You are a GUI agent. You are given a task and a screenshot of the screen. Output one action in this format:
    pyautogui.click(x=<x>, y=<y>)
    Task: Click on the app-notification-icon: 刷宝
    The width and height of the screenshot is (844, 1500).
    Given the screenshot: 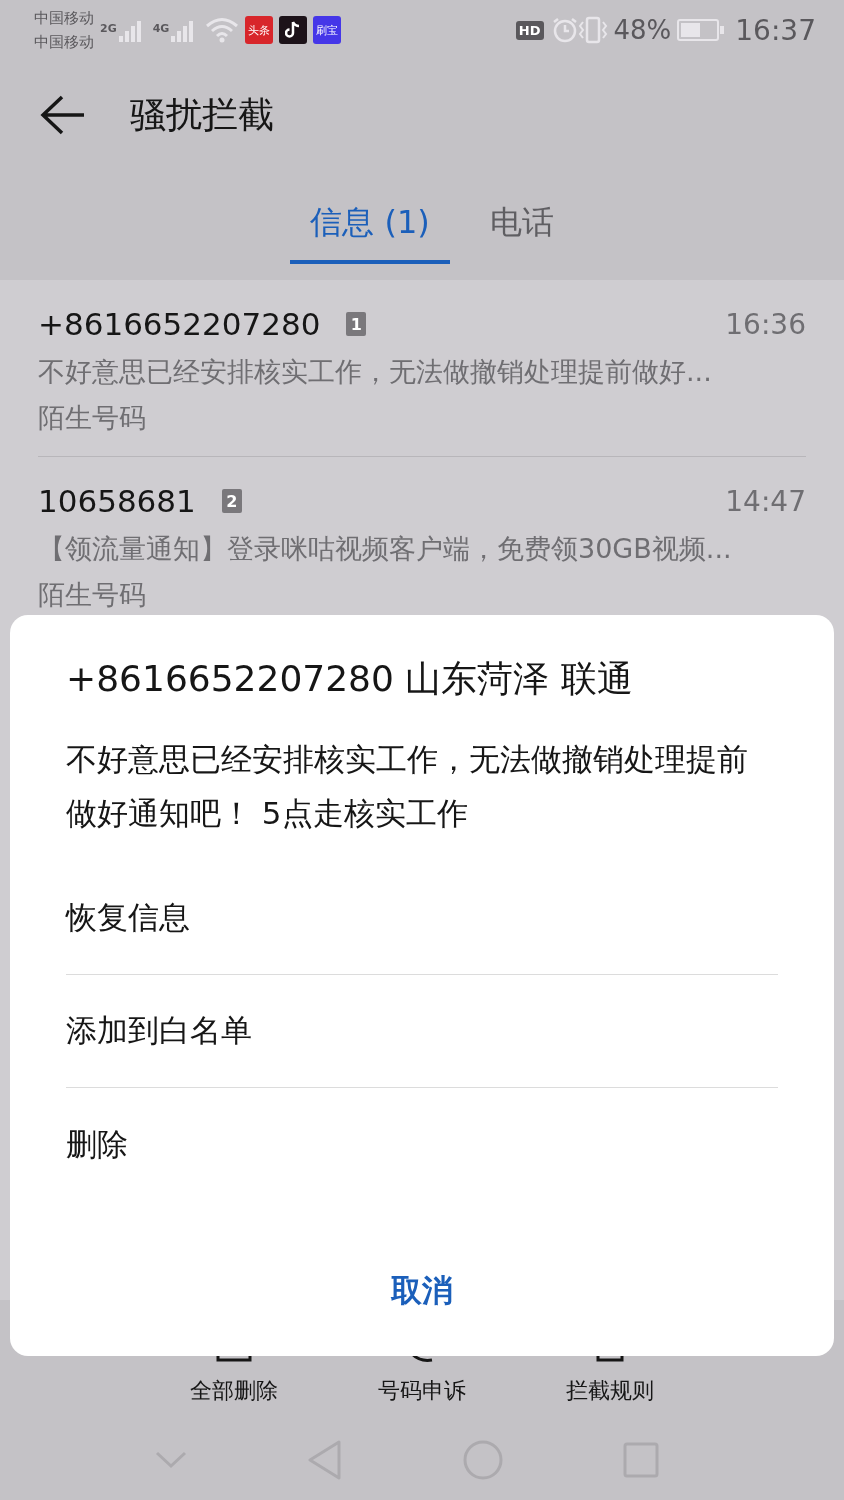 What is the action you would take?
    pyautogui.click(x=327, y=30)
    